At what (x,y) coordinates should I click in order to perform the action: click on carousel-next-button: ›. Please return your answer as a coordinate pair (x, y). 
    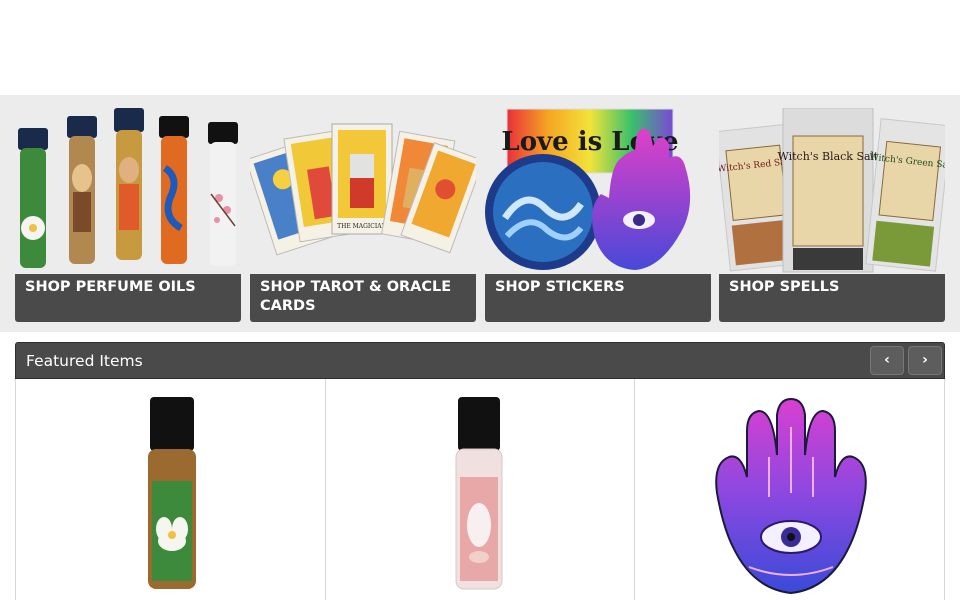
    Looking at the image, I should click on (925, 360).